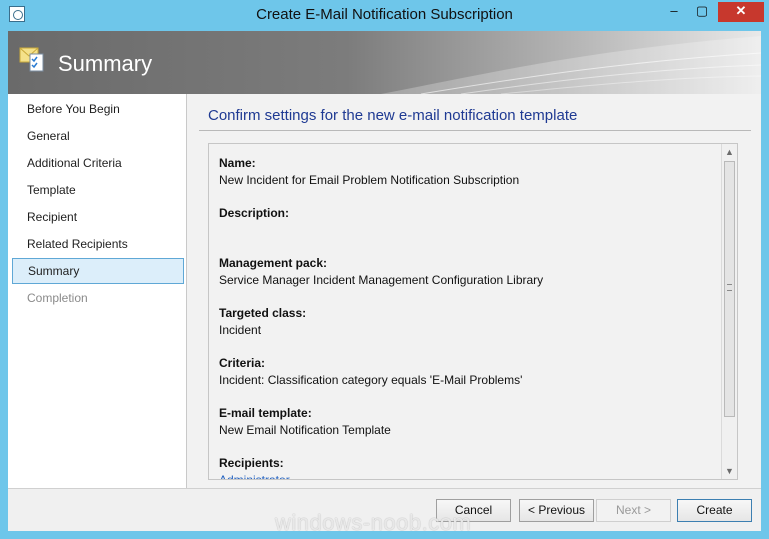  I want to click on field-label: Recipients:, so click(251, 463).